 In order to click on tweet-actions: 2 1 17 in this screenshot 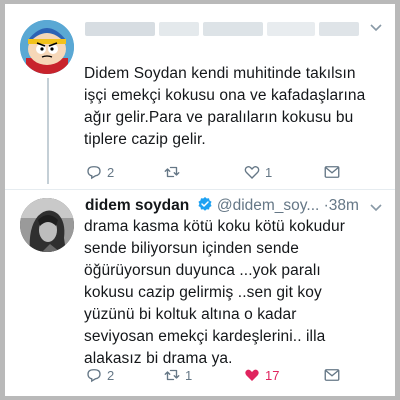, I will do `click(235, 375)`.